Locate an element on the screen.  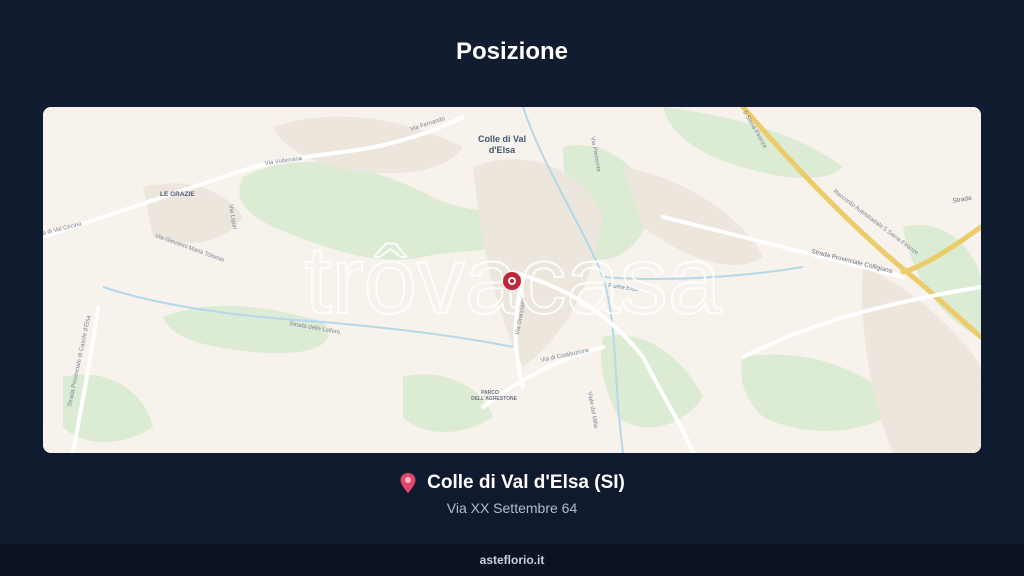
map-label-town-2: d'Elsa is located at coordinates (502, 150).